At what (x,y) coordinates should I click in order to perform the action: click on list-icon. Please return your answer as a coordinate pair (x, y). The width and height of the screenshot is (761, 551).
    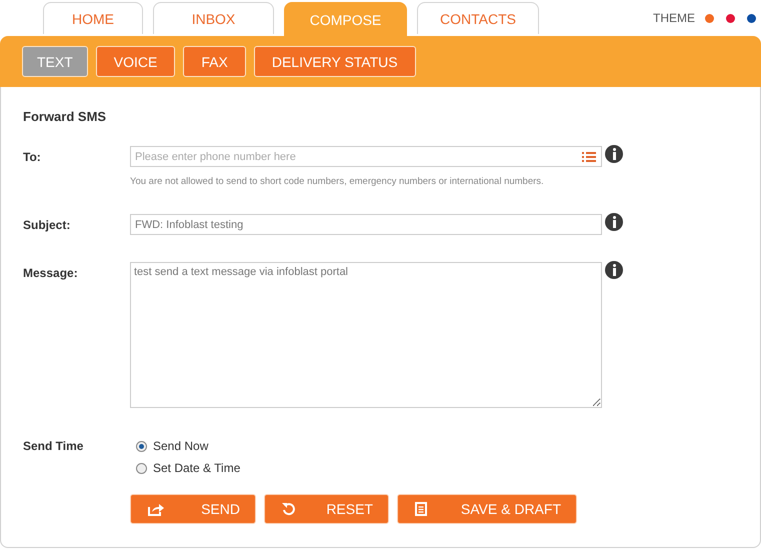
    Looking at the image, I should click on (589, 157).